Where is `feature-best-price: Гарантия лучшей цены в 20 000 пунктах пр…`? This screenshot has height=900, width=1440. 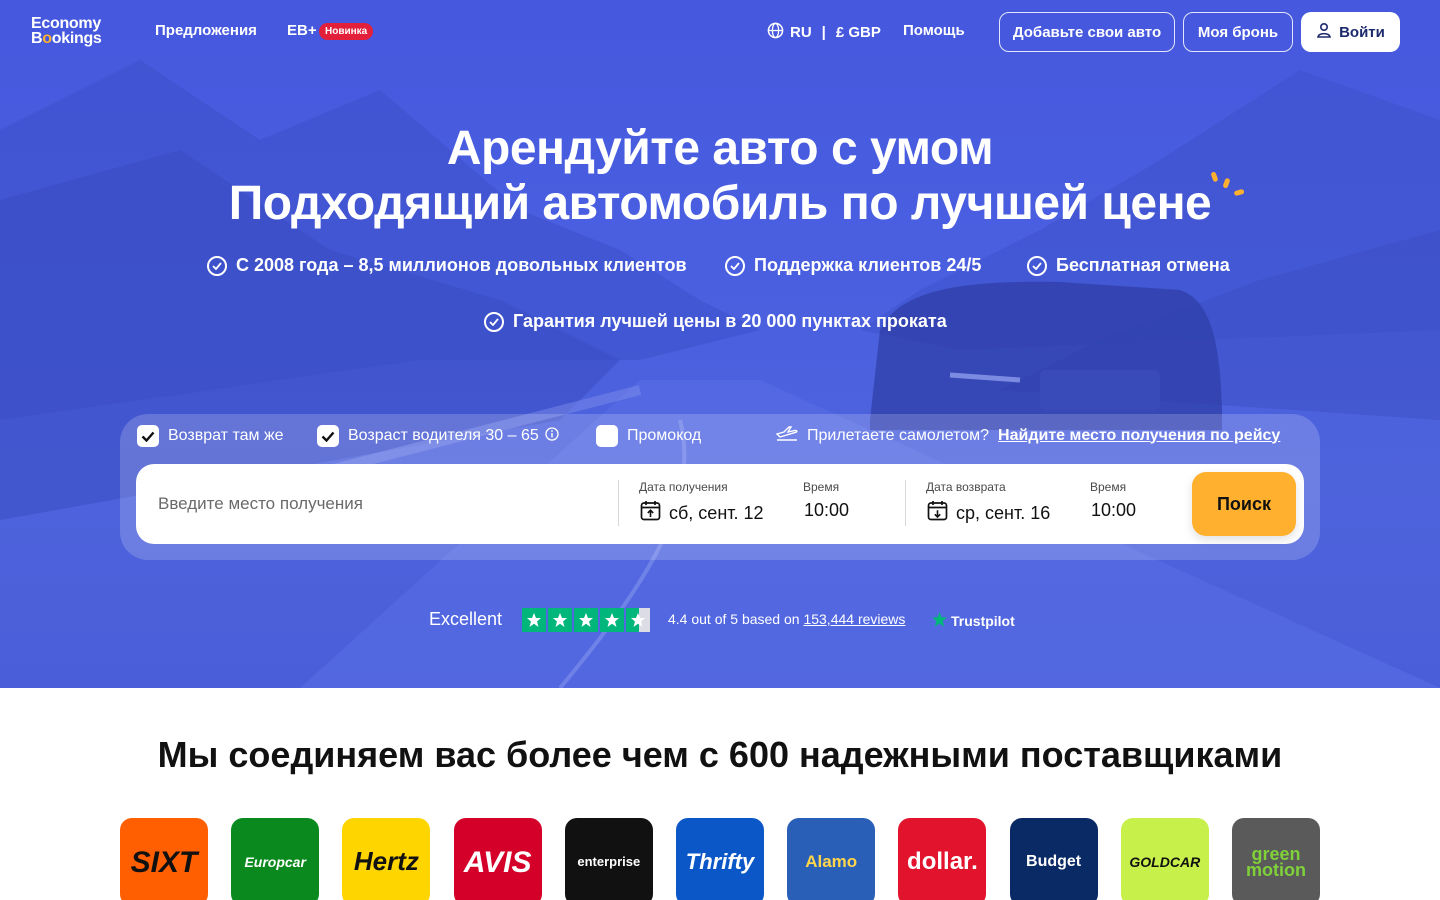
feature-best-price: Гарантия лучшей цены в 20 000 пунктах пр… is located at coordinates (715, 321).